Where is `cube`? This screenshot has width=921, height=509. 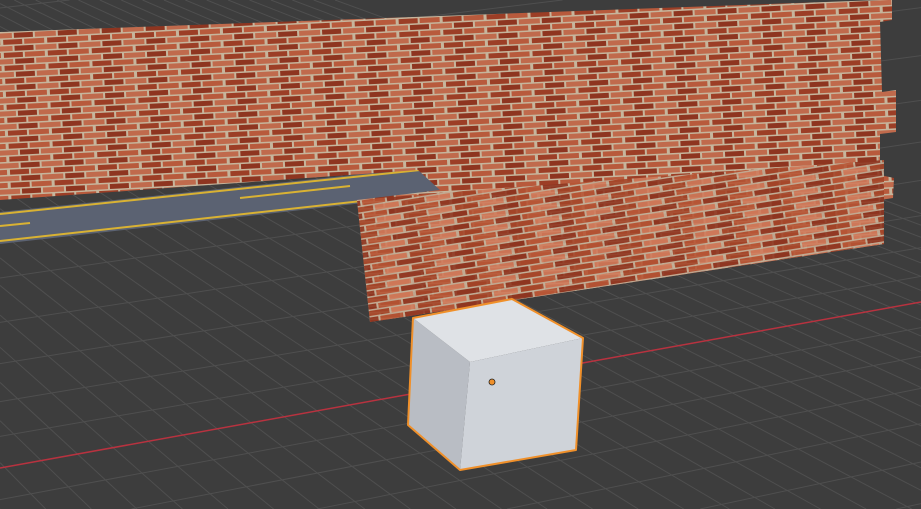 cube is located at coordinates (495, 384).